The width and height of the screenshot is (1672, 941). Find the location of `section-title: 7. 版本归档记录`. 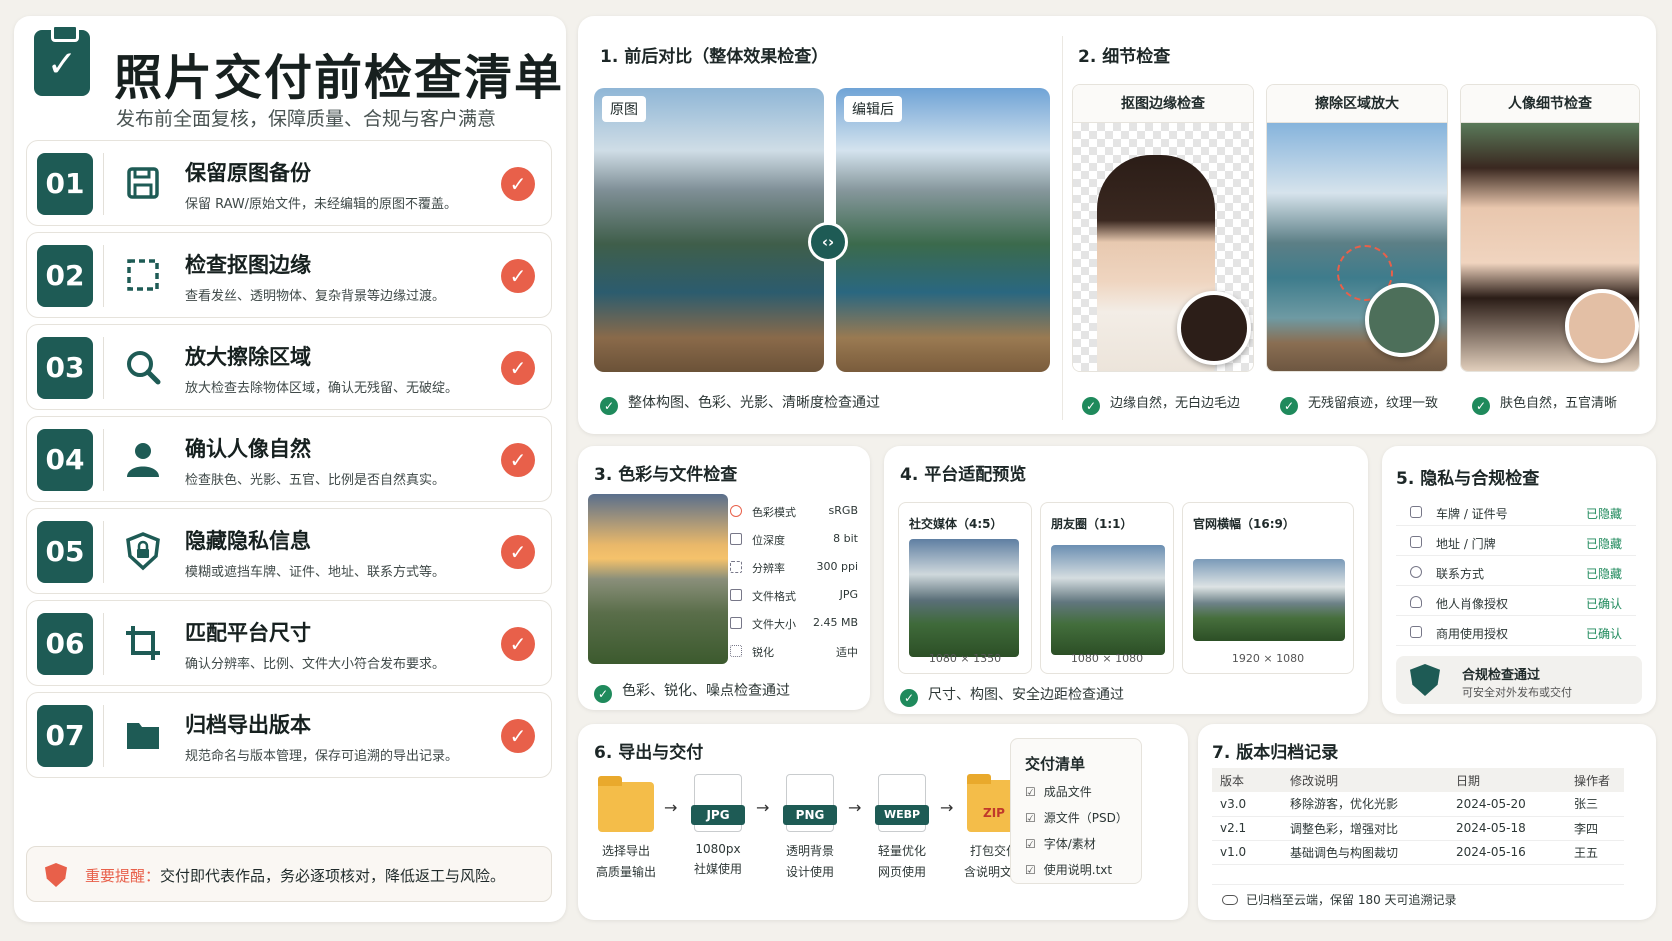

section-title: 7. 版本归档记录 is located at coordinates (1275, 753).